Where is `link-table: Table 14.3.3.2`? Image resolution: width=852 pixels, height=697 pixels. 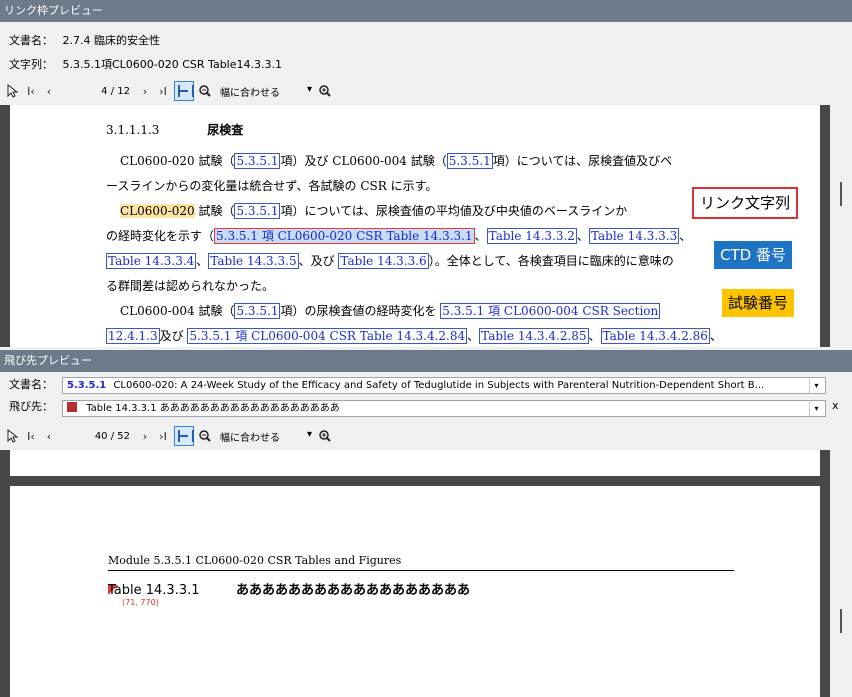
link-table: Table 14.3.3.2 is located at coordinates (531, 236).